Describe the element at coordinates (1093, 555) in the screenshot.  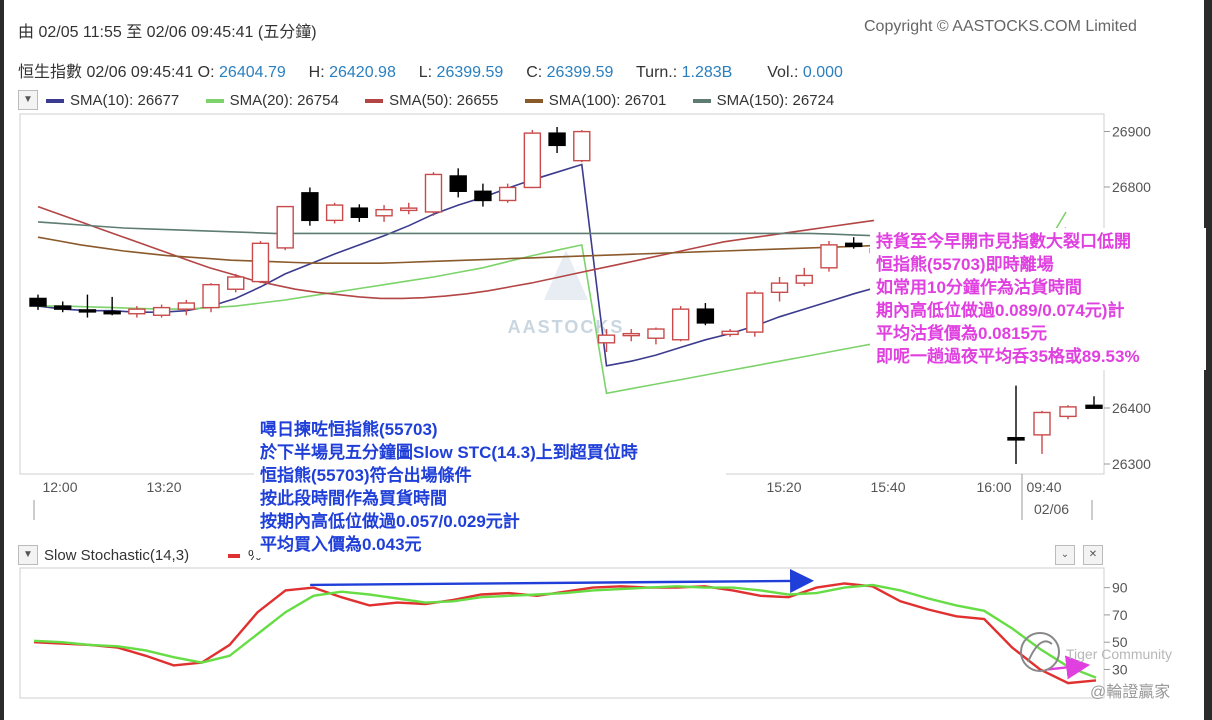
I see `close-panel-button: ✕` at that location.